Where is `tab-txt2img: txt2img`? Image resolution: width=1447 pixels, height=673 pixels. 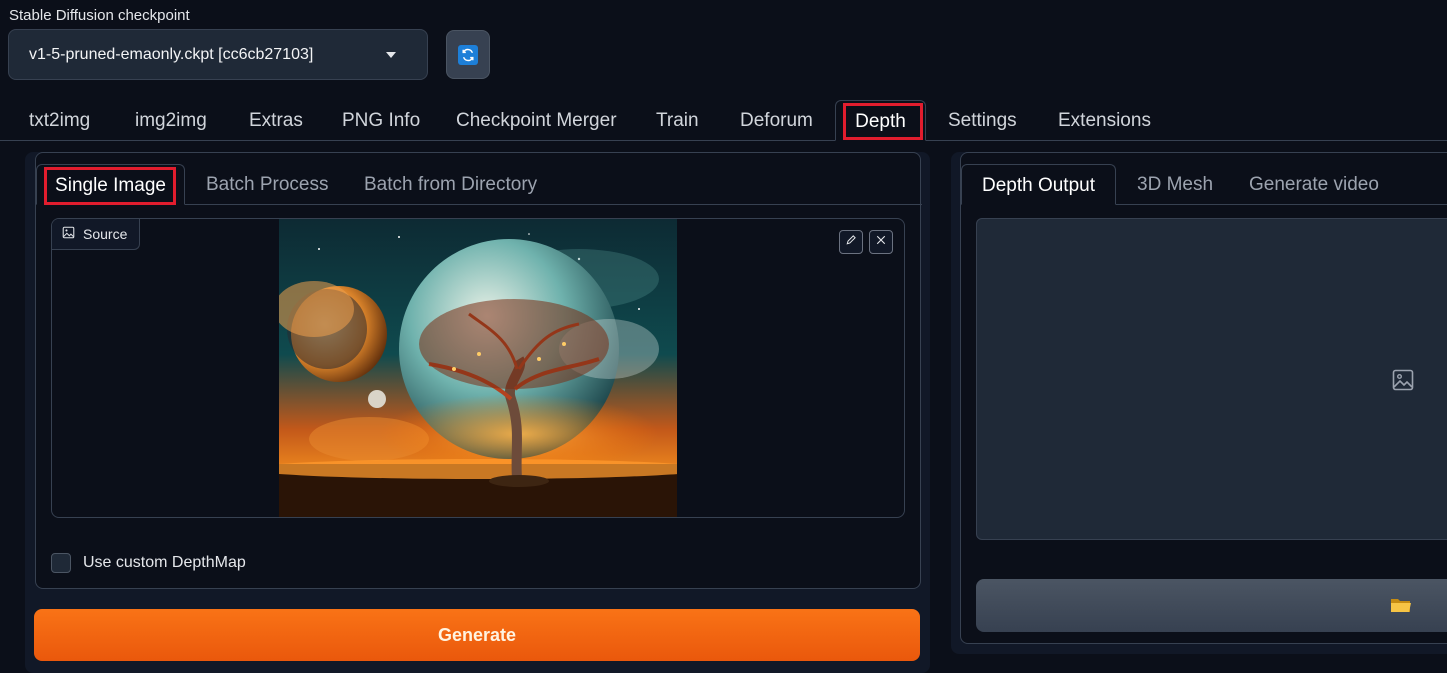 tab-txt2img: txt2img is located at coordinates (59, 120).